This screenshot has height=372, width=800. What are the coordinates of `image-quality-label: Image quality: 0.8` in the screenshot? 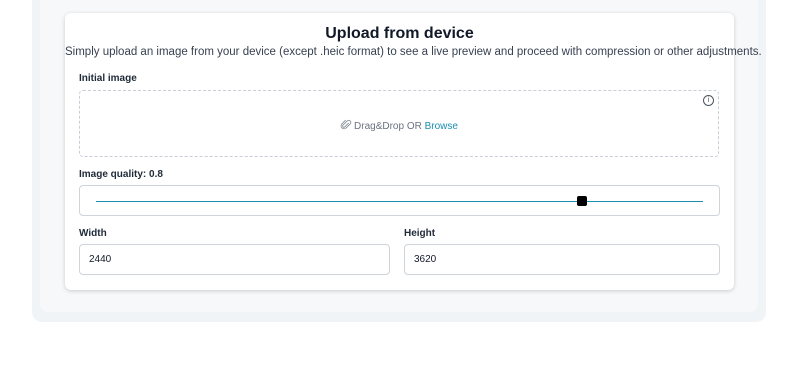 It's located at (121, 174).